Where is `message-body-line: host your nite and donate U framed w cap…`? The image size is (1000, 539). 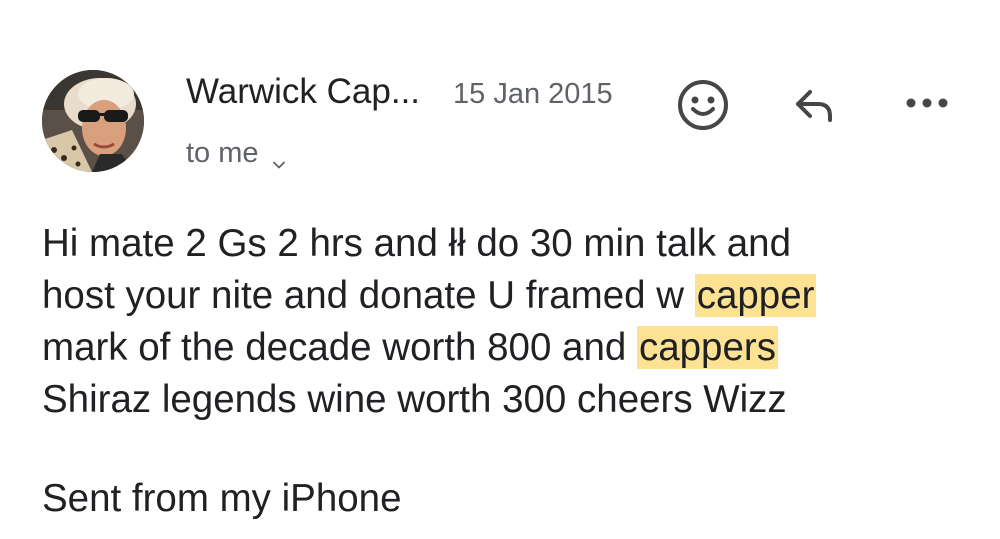 message-body-line: host your nite and donate U framed w cap… is located at coordinates (429, 295).